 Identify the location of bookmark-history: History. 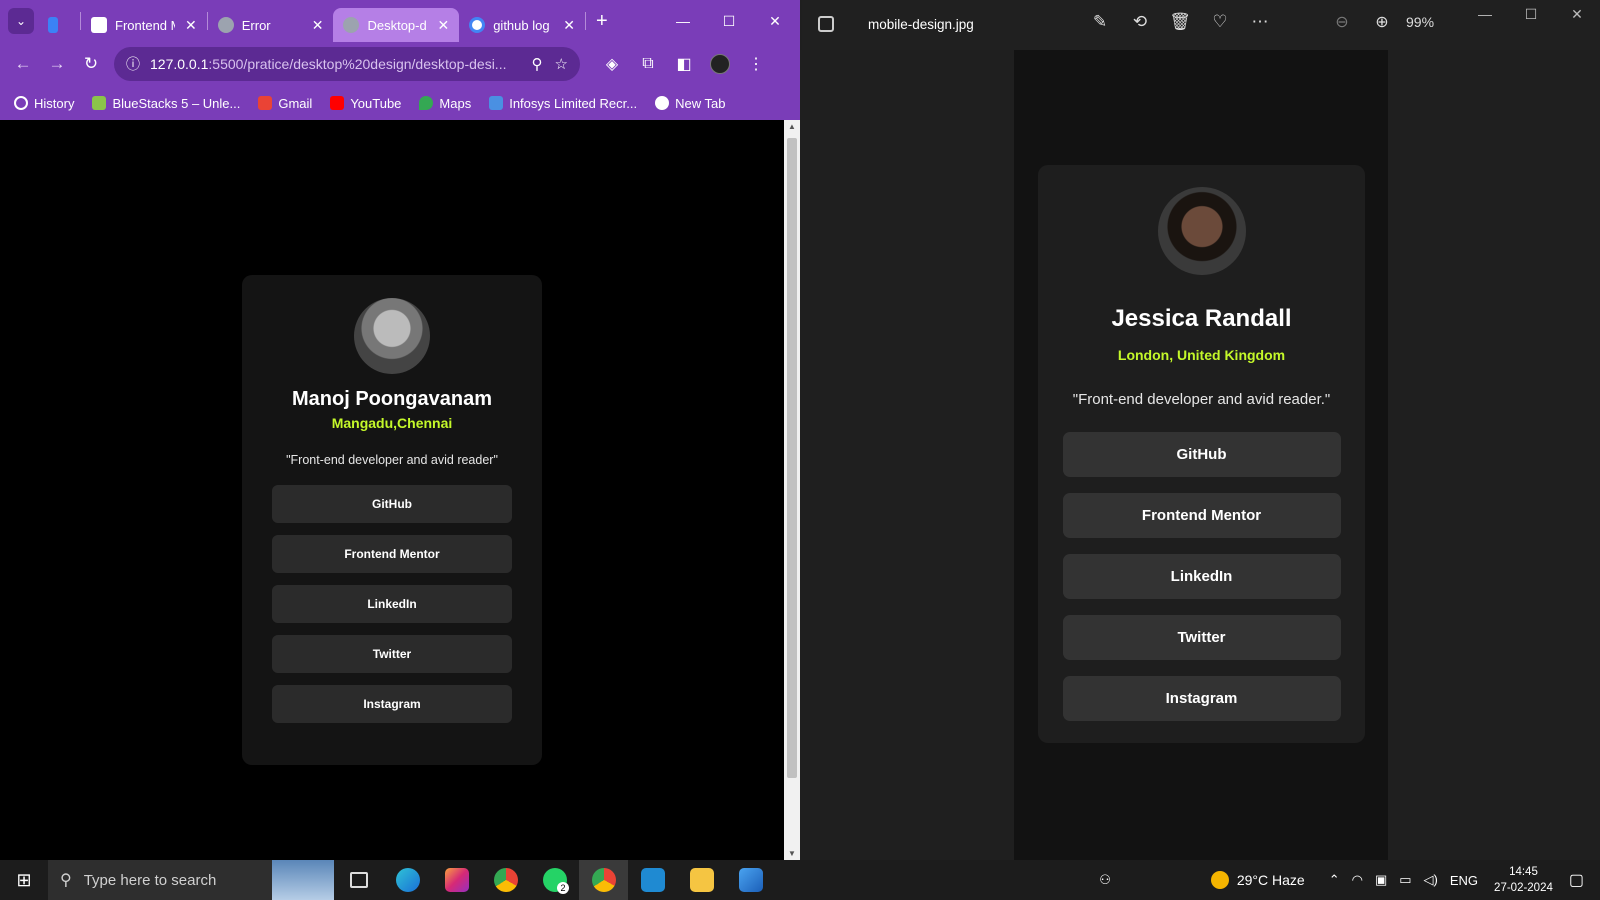
(44, 103).